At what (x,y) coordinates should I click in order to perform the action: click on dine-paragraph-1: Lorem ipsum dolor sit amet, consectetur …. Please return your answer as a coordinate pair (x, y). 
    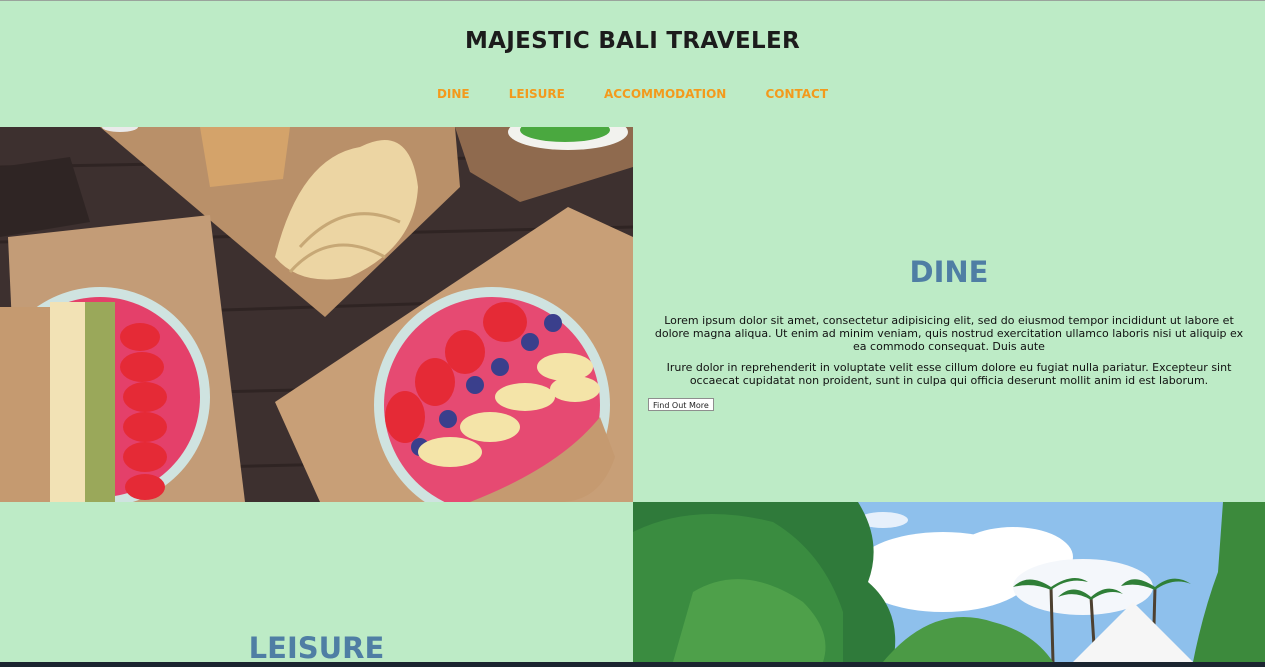
    Looking at the image, I should click on (949, 333).